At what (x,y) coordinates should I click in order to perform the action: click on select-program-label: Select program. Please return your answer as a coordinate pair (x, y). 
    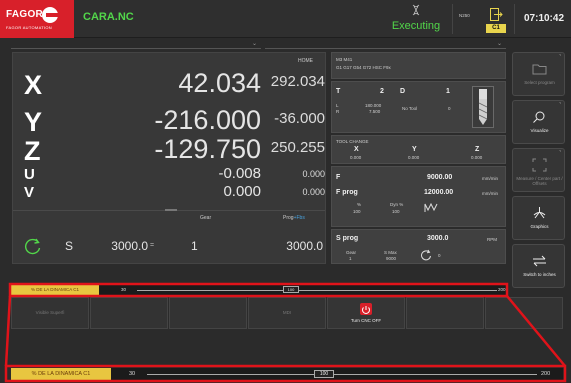
    Looking at the image, I should click on (539, 82).